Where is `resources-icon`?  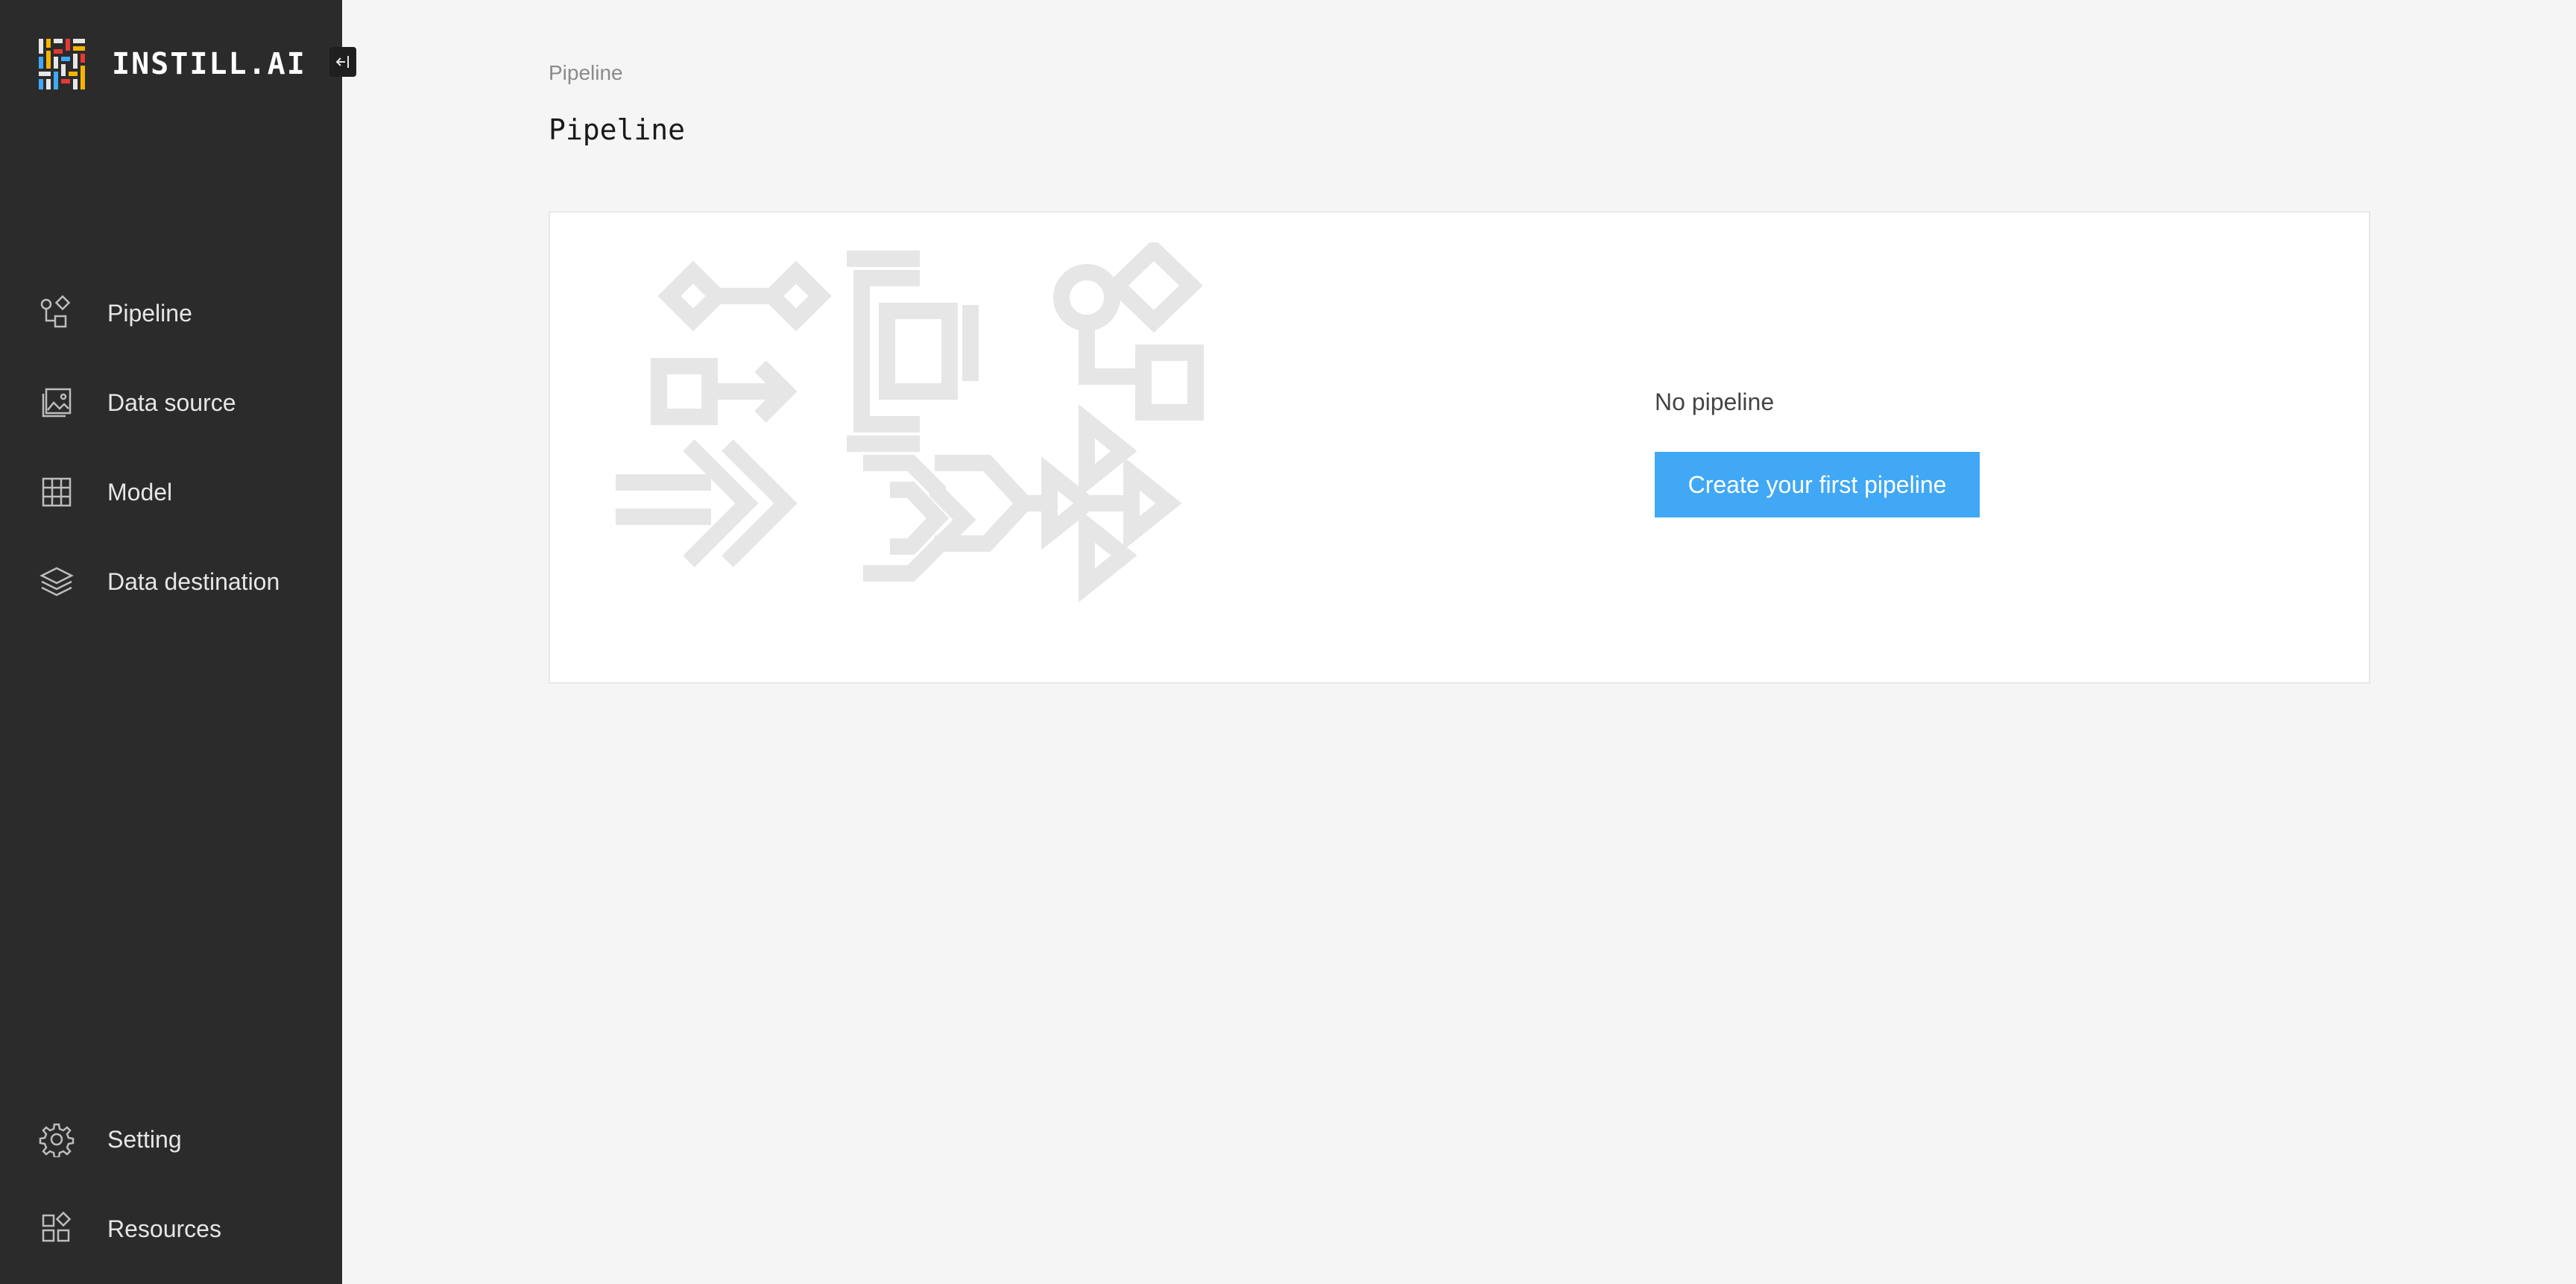 resources-icon is located at coordinates (57, 1229).